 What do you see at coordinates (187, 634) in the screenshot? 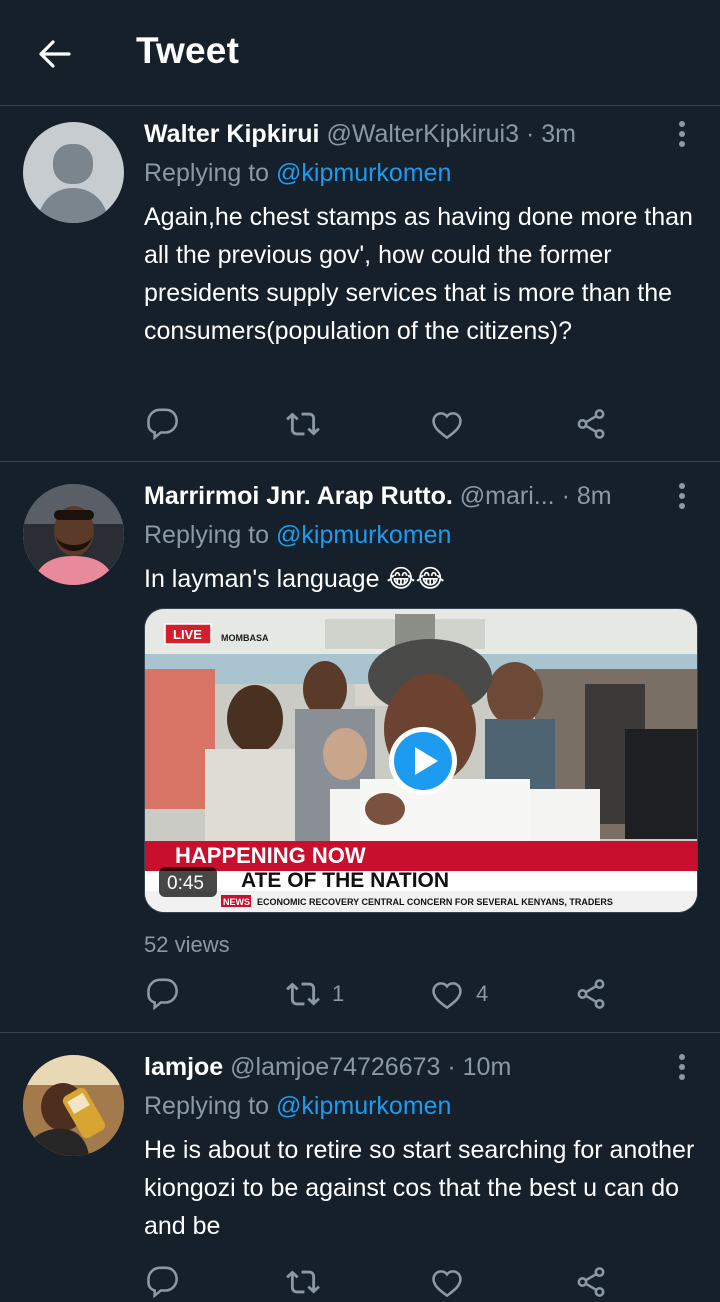
I see `live-badge: LIVE` at bounding box center [187, 634].